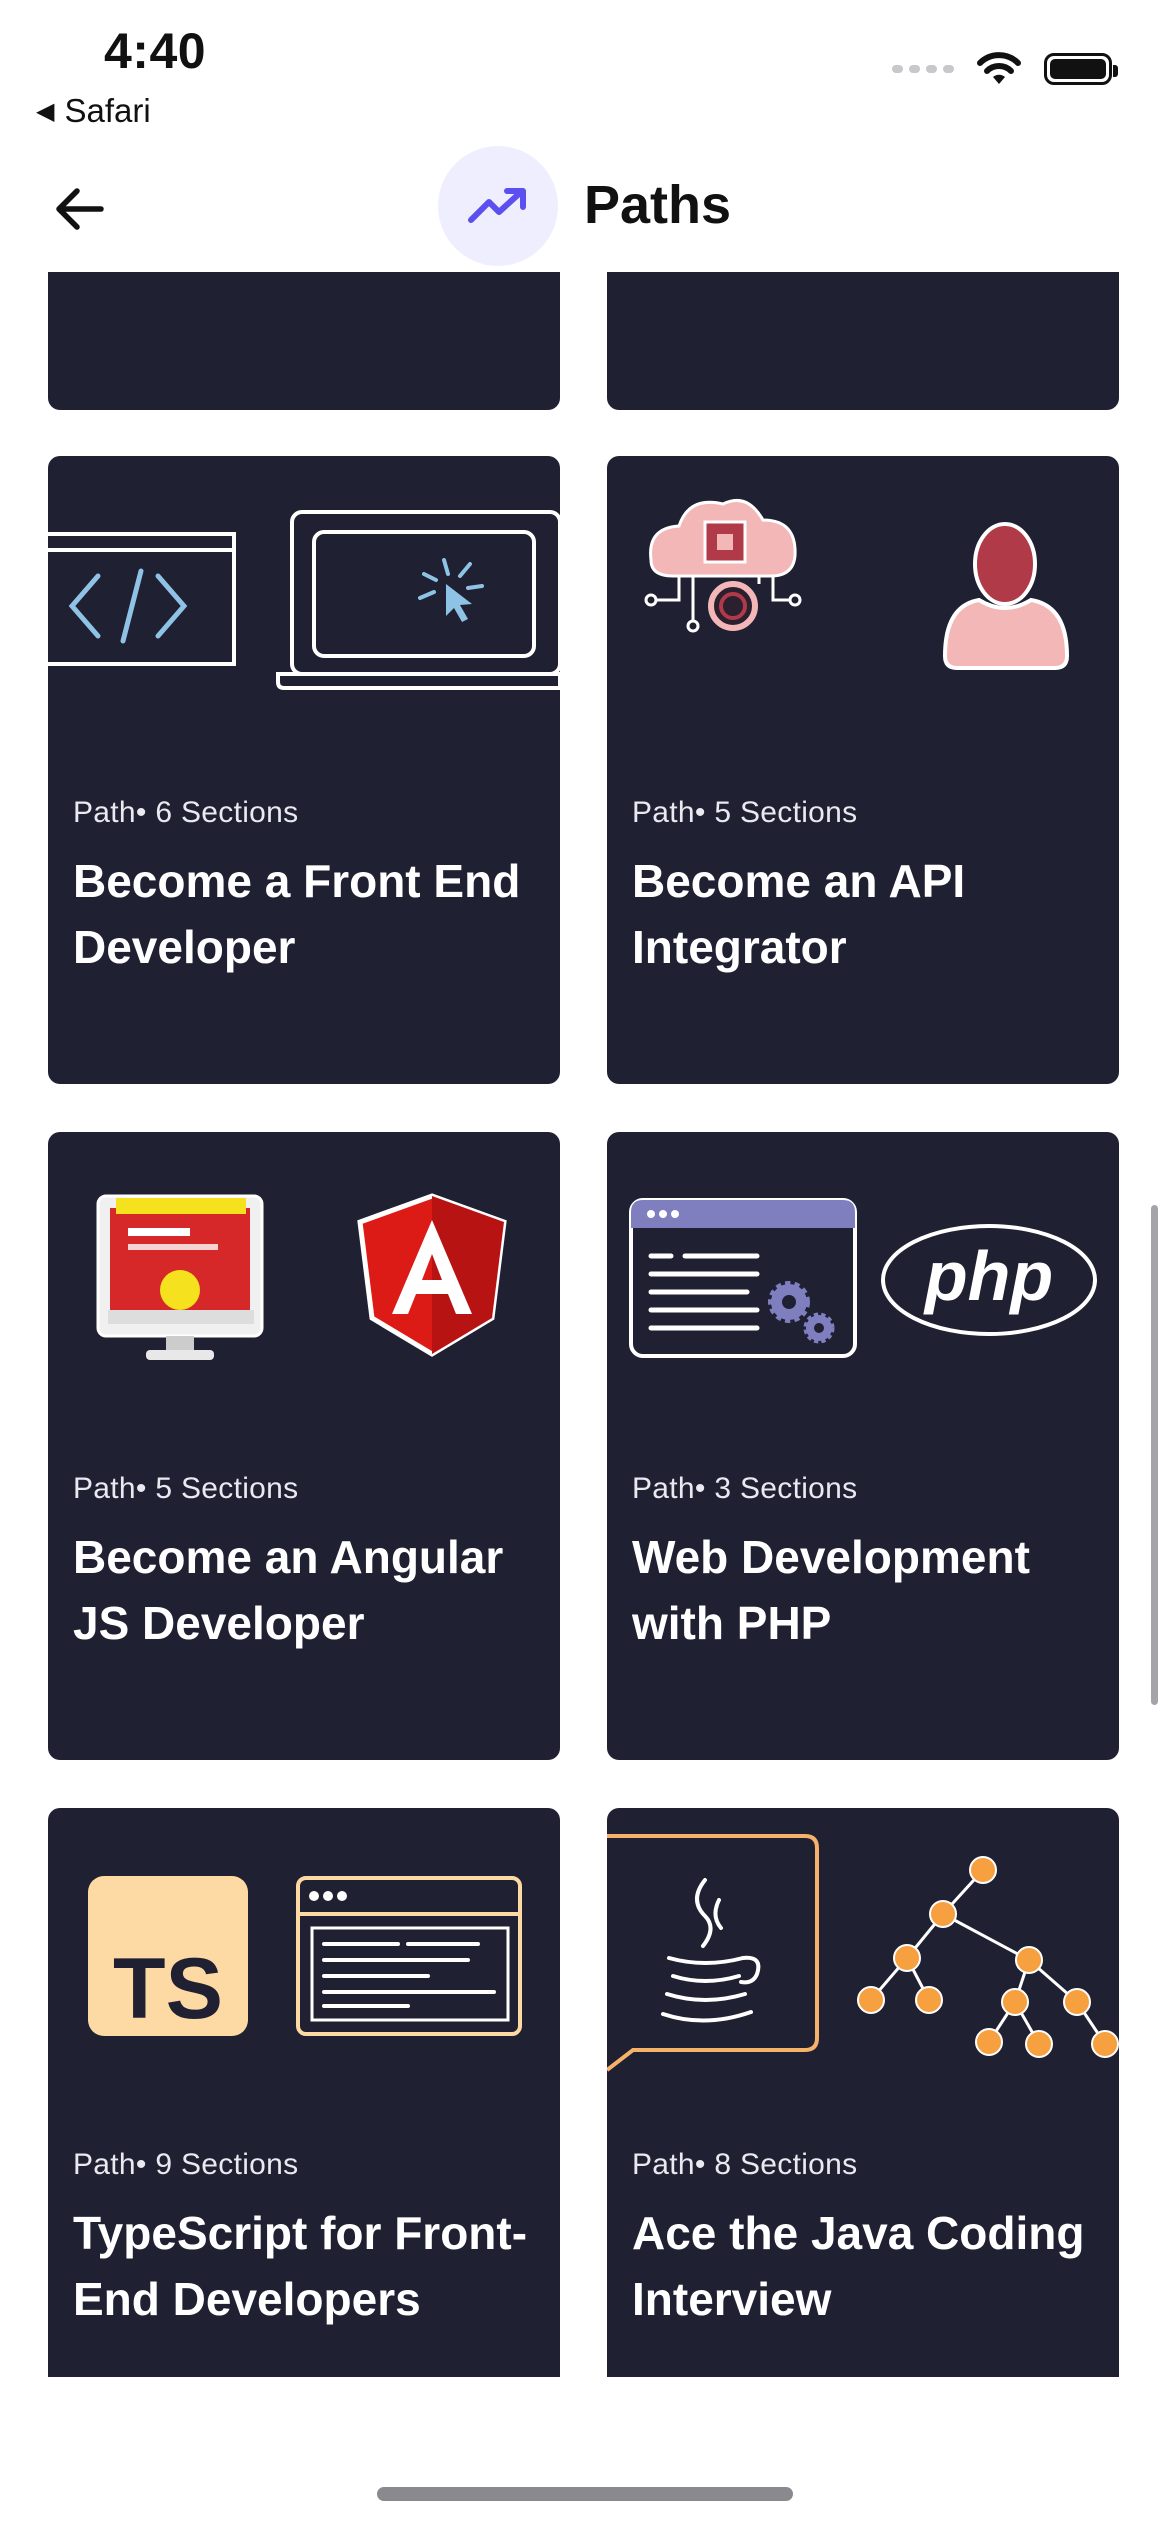  I want to click on trending-up-icon, so click(497, 205).